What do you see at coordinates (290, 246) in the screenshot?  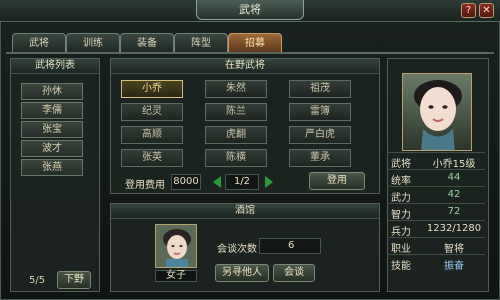 I see `talk-count-value: 6` at bounding box center [290, 246].